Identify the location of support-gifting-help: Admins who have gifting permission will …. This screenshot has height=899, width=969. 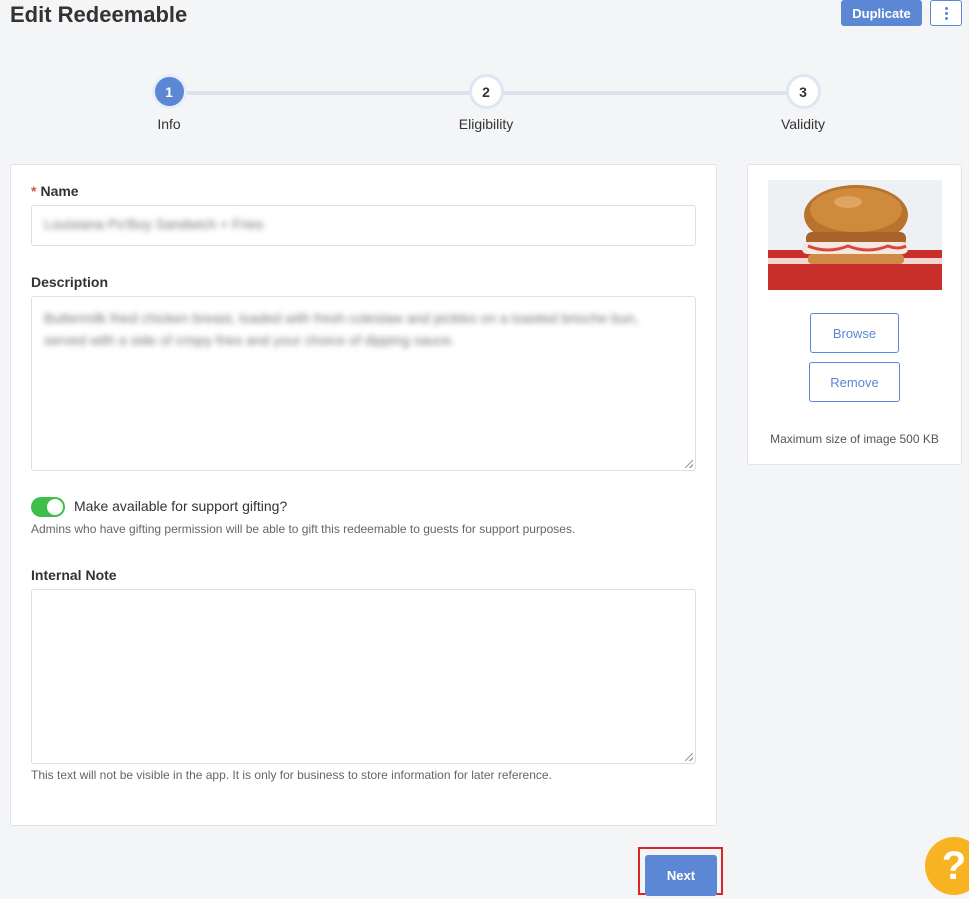
(303, 529).